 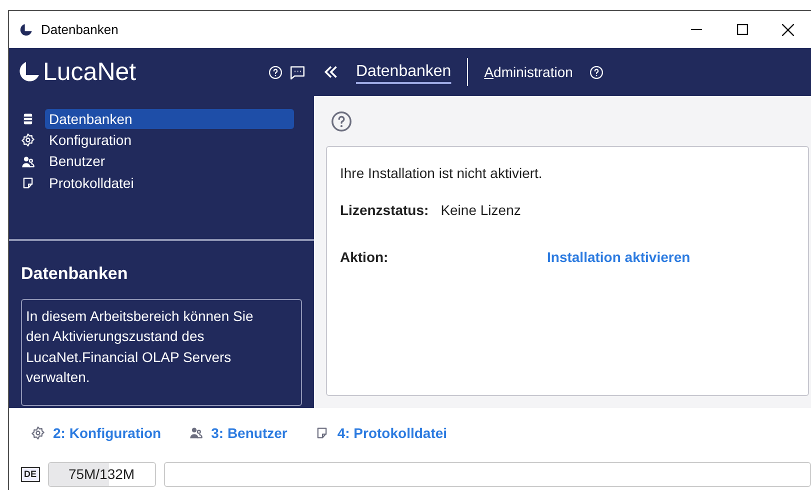 What do you see at coordinates (157, 140) in the screenshot?
I see `sidebar-item: Konfiguration` at bounding box center [157, 140].